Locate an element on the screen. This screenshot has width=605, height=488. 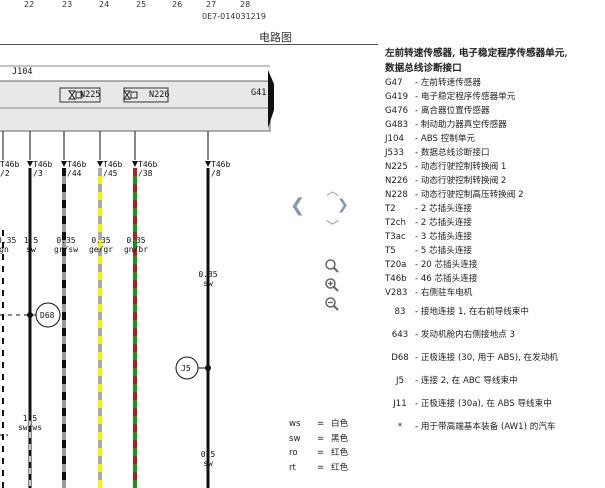
legend-row: T5- 5 芯插头连接 is located at coordinates (429, 251).